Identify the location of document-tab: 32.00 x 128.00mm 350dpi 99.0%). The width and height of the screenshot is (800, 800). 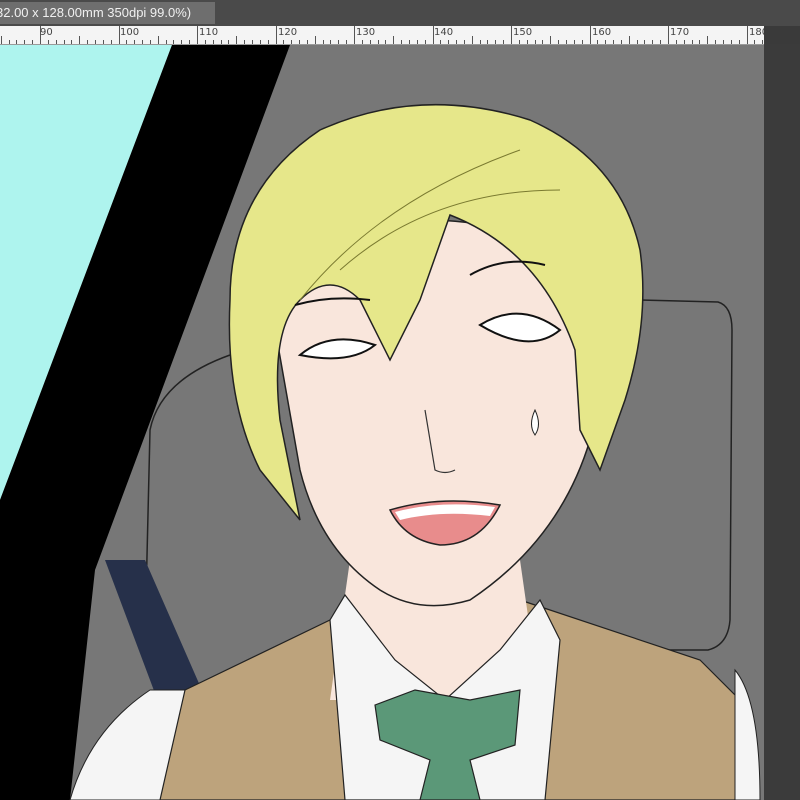
(107, 13).